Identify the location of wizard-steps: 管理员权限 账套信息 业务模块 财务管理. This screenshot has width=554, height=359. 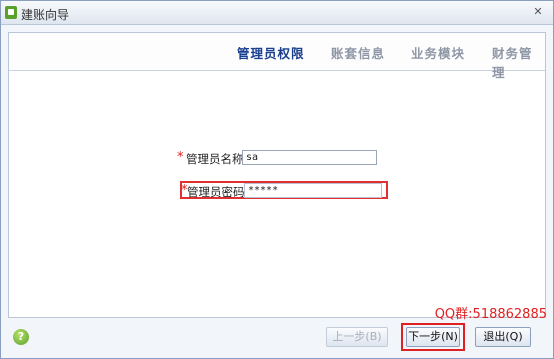
(277, 56).